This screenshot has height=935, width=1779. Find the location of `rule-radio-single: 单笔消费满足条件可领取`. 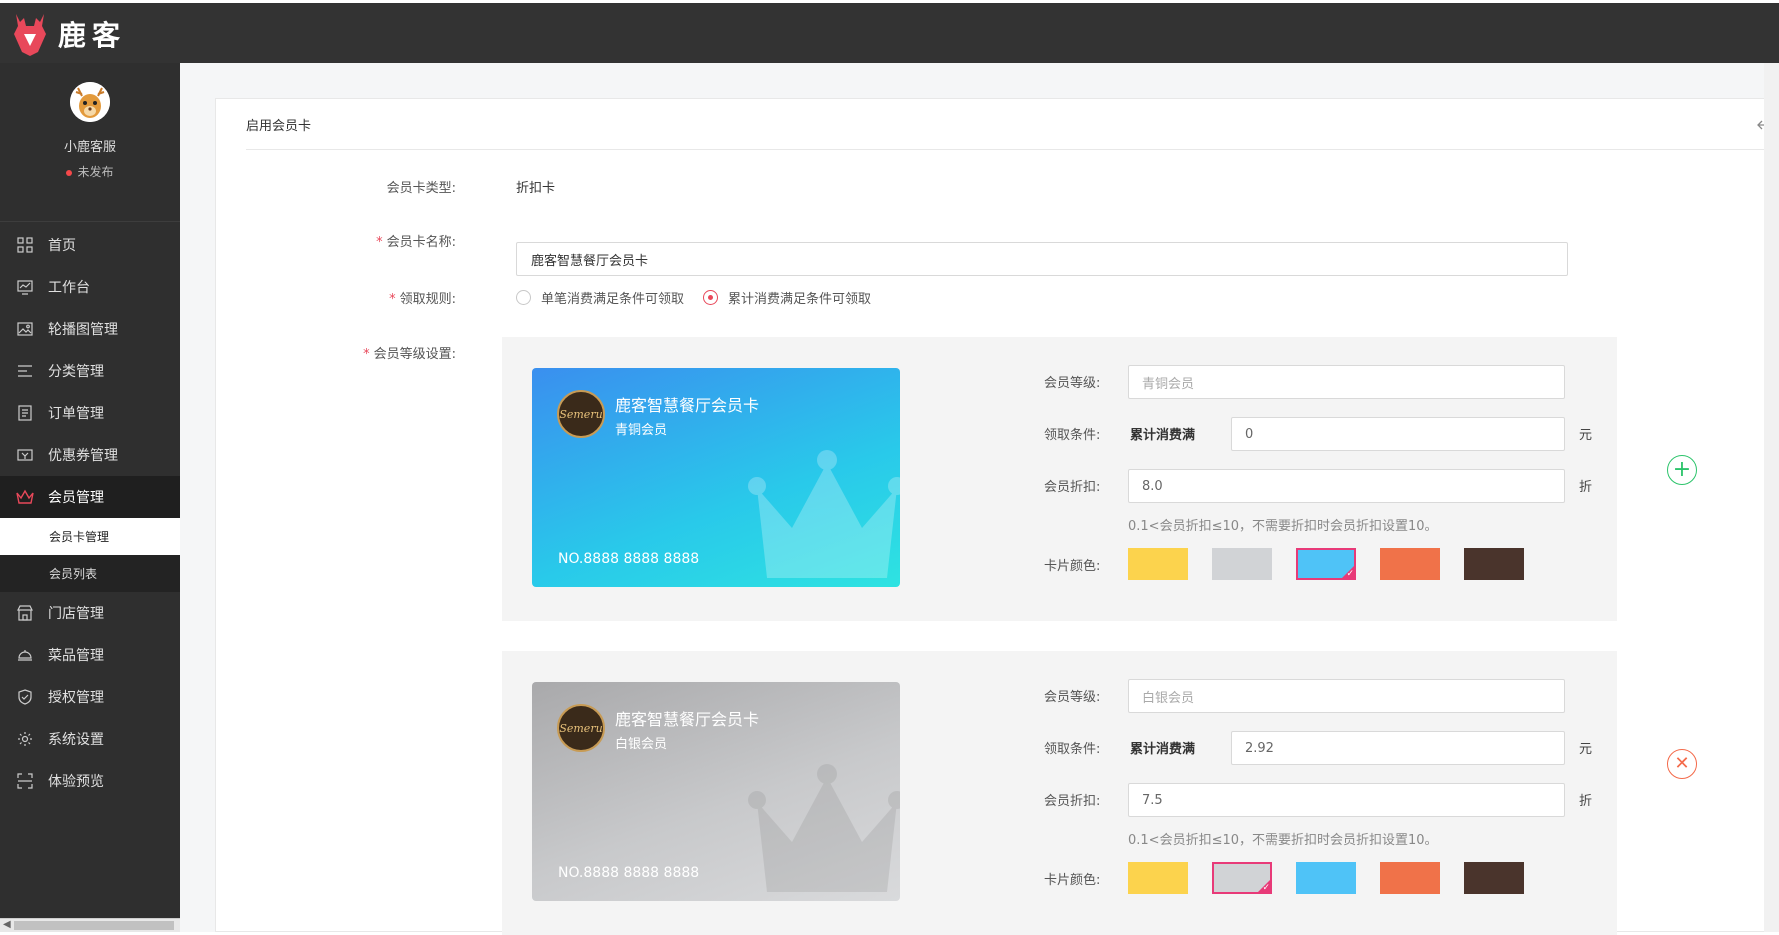

rule-radio-single: 单笔消费满足条件可领取 is located at coordinates (600, 297).